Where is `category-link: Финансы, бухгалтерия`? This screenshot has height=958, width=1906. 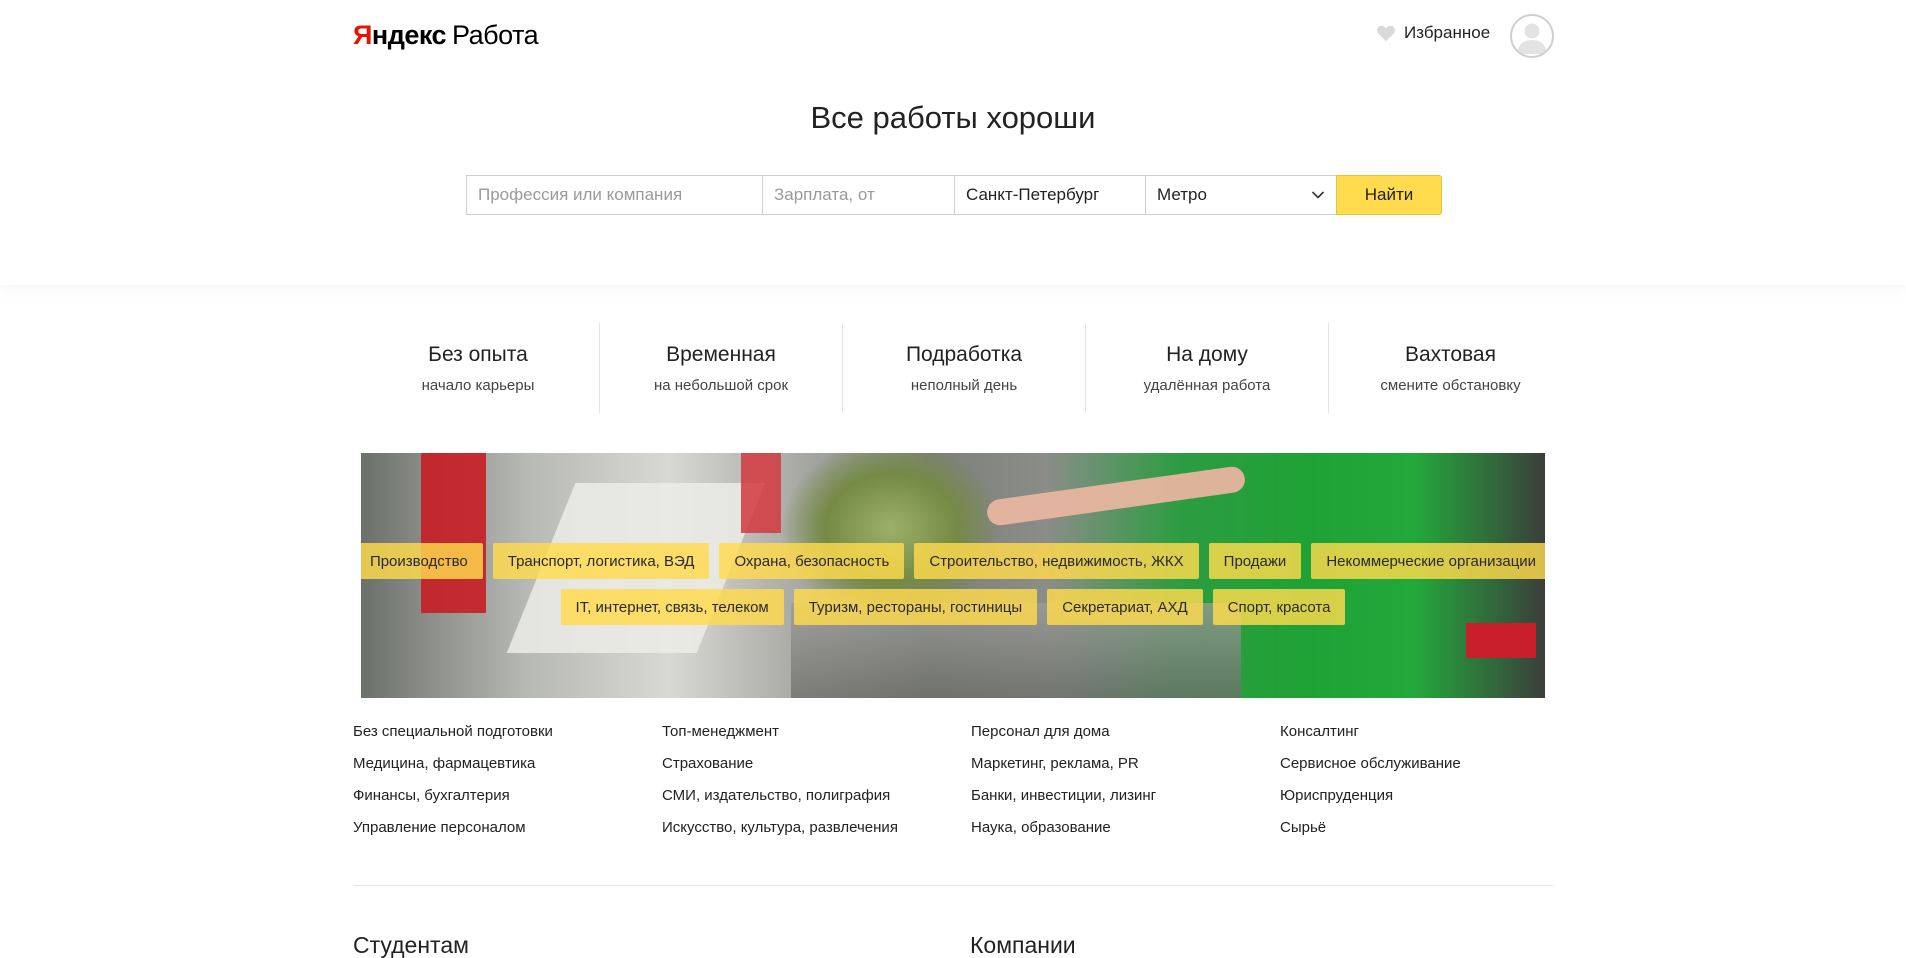 category-link: Финансы, бухгалтерия is located at coordinates (507, 802).